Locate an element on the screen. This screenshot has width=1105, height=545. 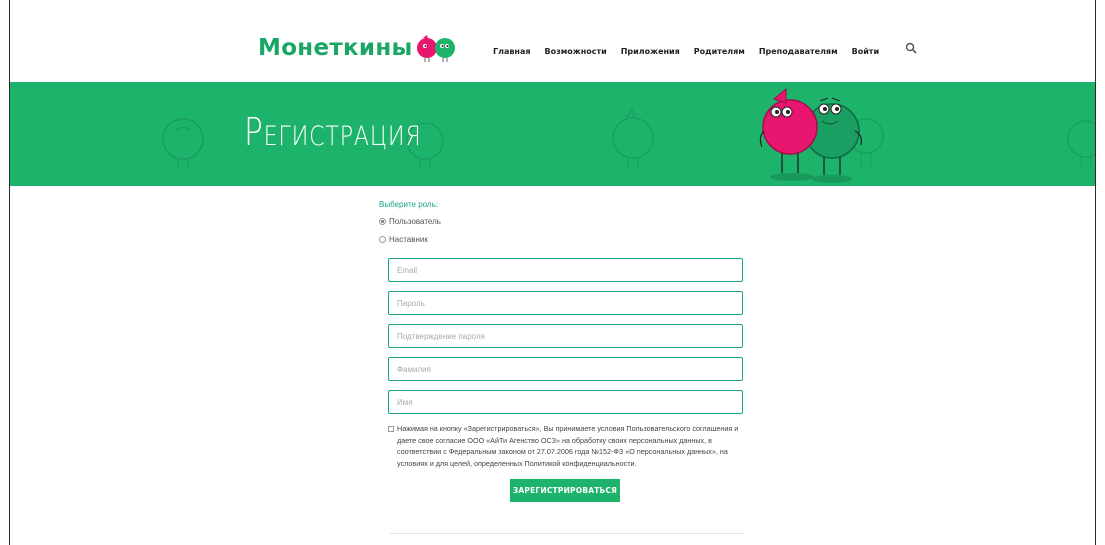
logo-coins-icon is located at coordinates (437, 48).